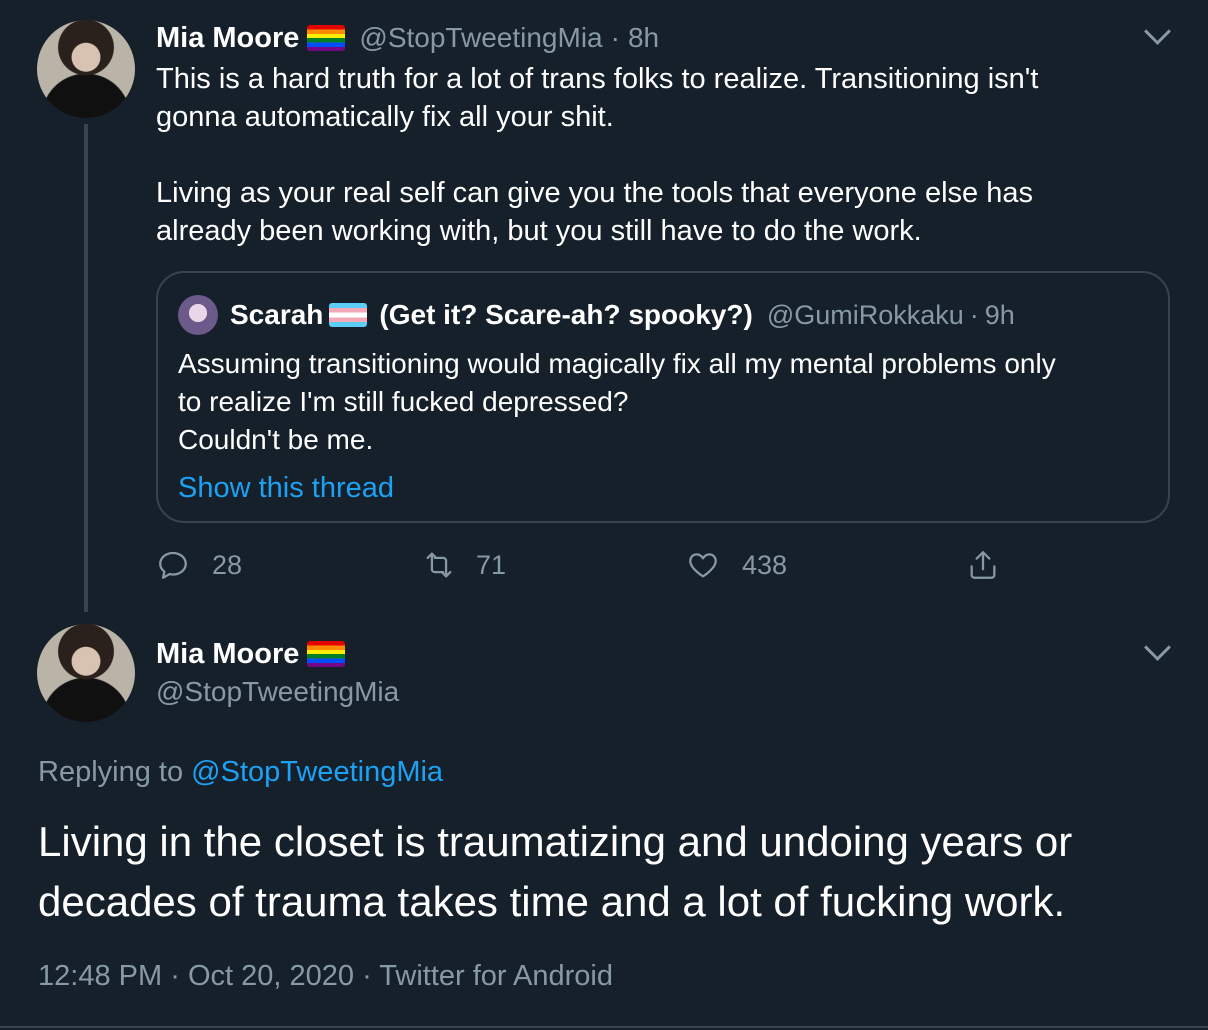 The image size is (1208, 1030). I want to click on main-tweet-author: Mia Moore, so click(251, 654).